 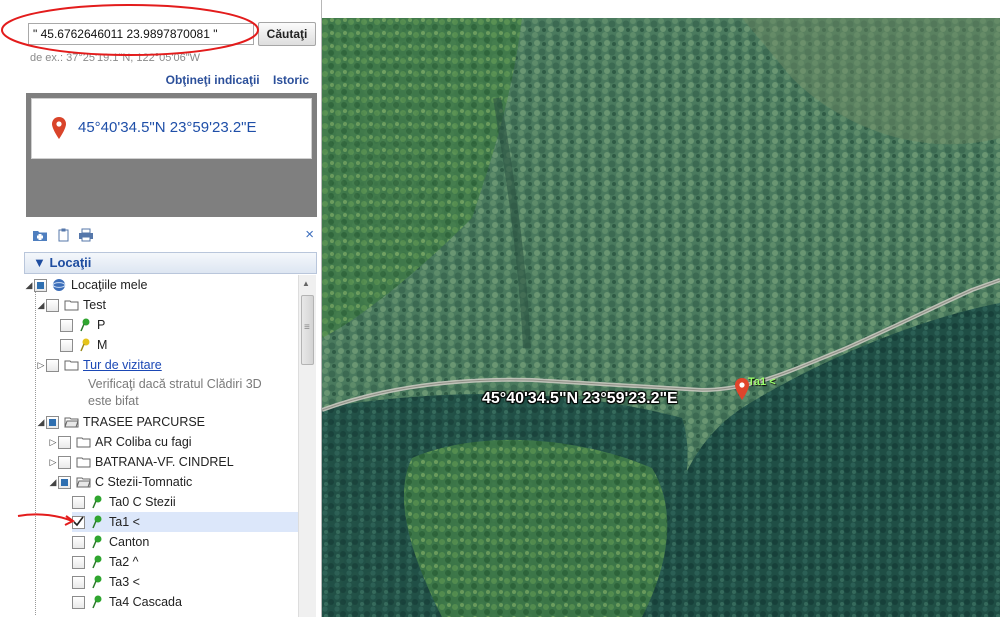 I want to click on tree-item-label: BATRANA-VF. CINDREL, so click(x=164, y=462).